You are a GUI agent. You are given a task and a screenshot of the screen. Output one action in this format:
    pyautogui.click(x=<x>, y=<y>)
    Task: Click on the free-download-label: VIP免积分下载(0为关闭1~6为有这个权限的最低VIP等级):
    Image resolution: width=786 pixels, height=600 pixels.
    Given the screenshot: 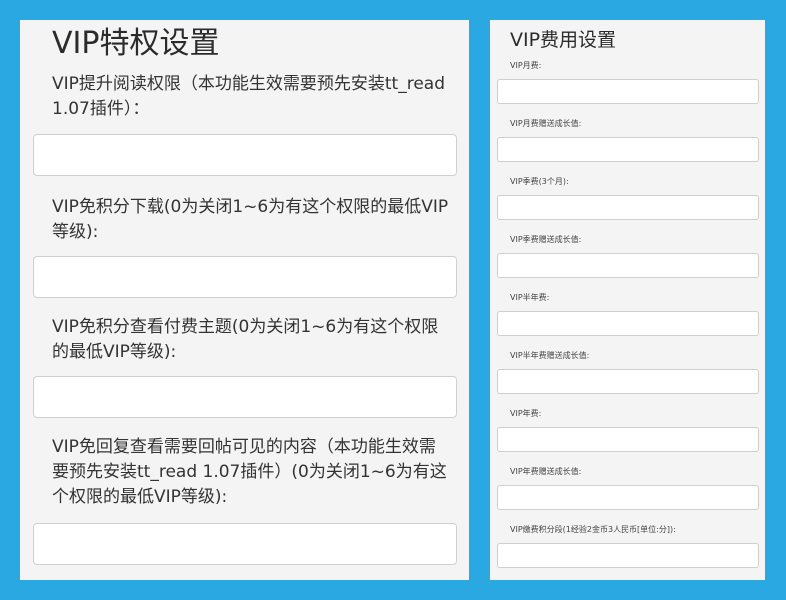 What is the action you would take?
    pyautogui.click(x=250, y=219)
    